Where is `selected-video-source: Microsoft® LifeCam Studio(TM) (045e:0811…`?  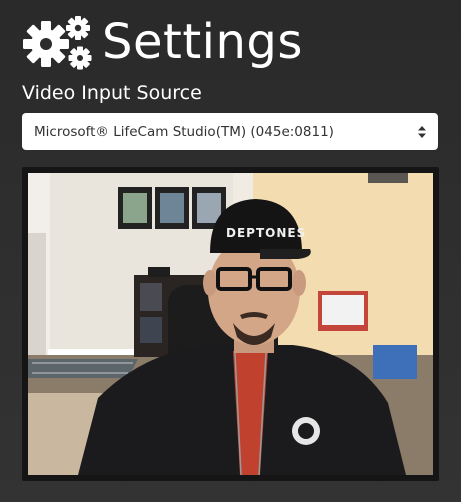 selected-video-source: Microsoft® LifeCam Studio(TM) (045e:0811… is located at coordinates (184, 131).